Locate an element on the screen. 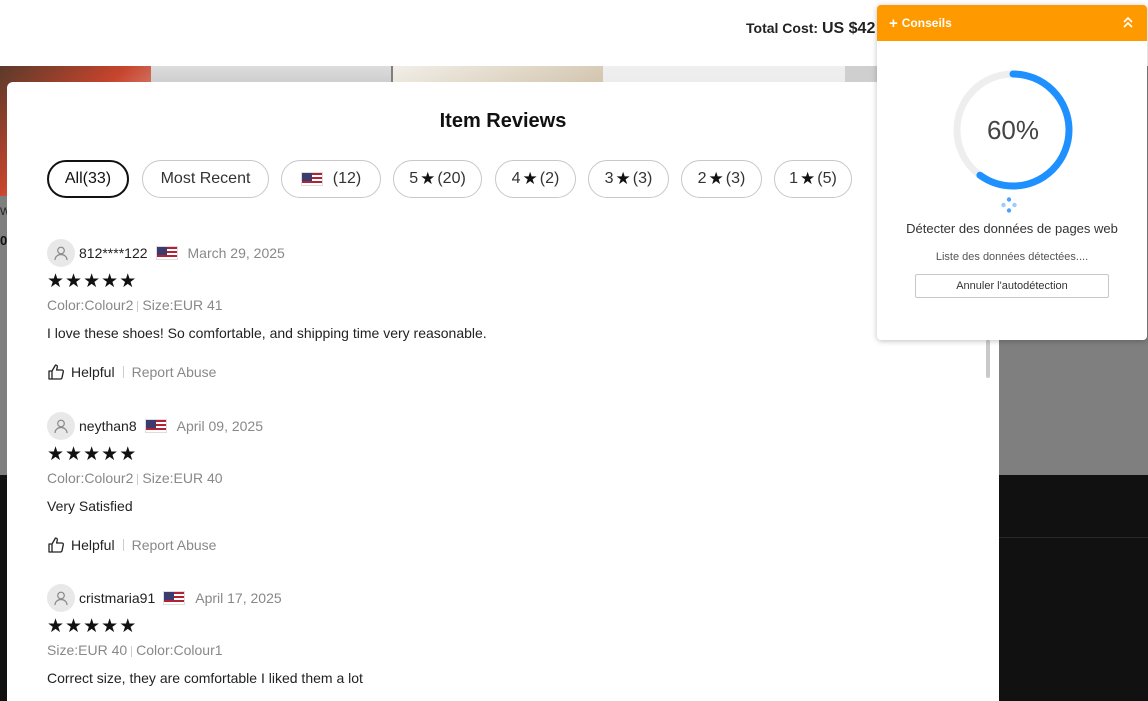 The height and width of the screenshot is (701, 1148). plus-icon: + is located at coordinates (893, 23).